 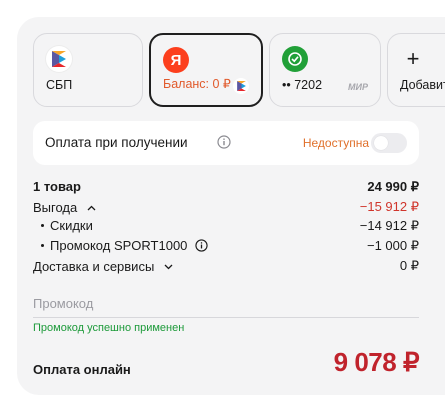 What do you see at coordinates (59, 85) in the screenshot?
I see `payment-card-label: СБП` at bounding box center [59, 85].